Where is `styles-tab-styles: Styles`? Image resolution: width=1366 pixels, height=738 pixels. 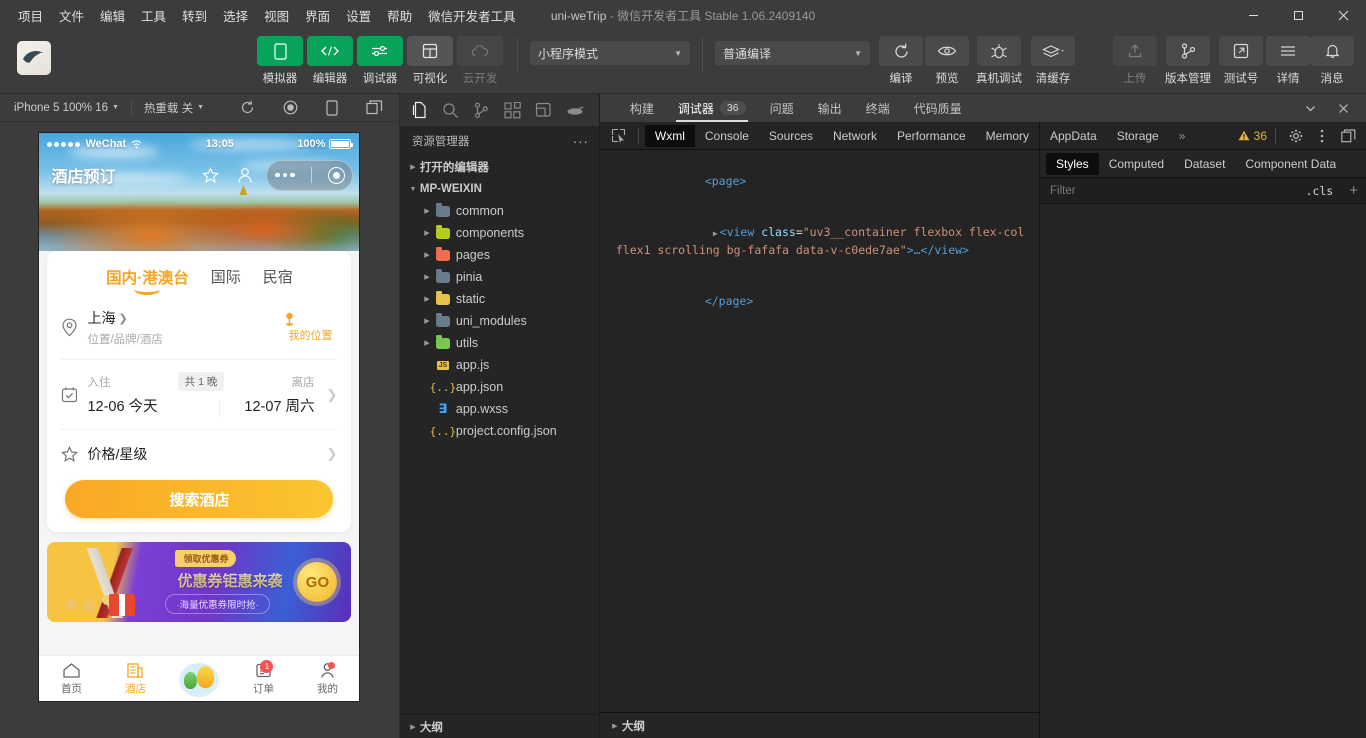 styles-tab-styles: Styles is located at coordinates (1072, 163).